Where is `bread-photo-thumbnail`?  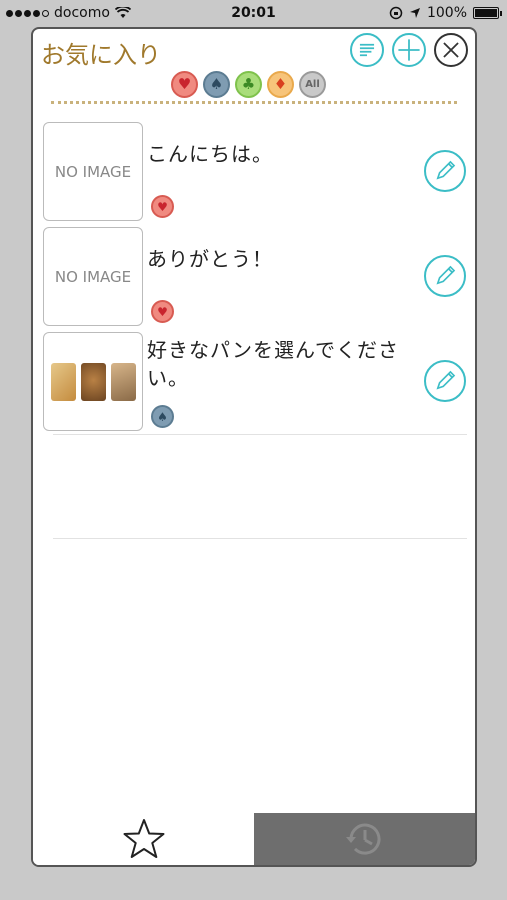
bread-photo-thumbnail is located at coordinates (93, 381).